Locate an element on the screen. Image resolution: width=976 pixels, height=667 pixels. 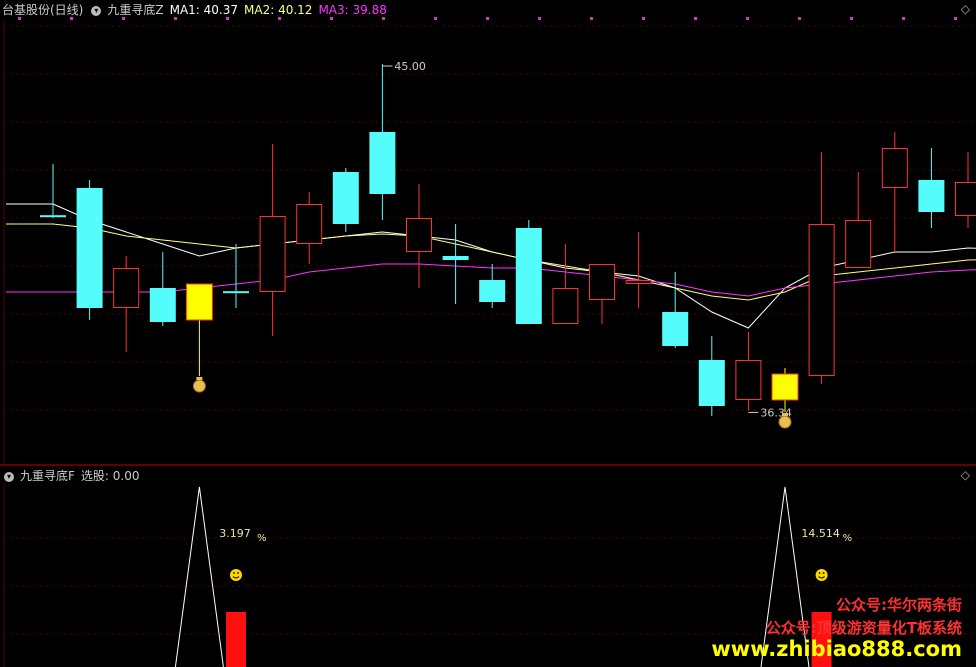
sub-panel-header: ▾ 九重寻底F 选股: 0.00 is located at coordinates (73, 476).